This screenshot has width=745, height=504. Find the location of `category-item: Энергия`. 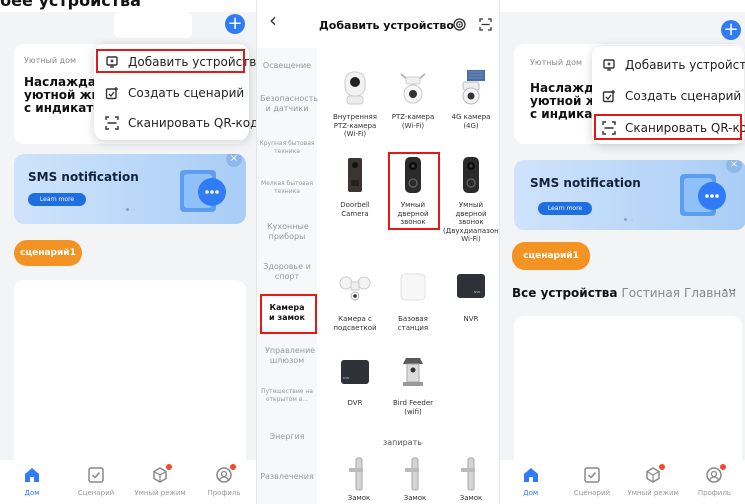

category-item: Энергия is located at coordinates (287, 437).